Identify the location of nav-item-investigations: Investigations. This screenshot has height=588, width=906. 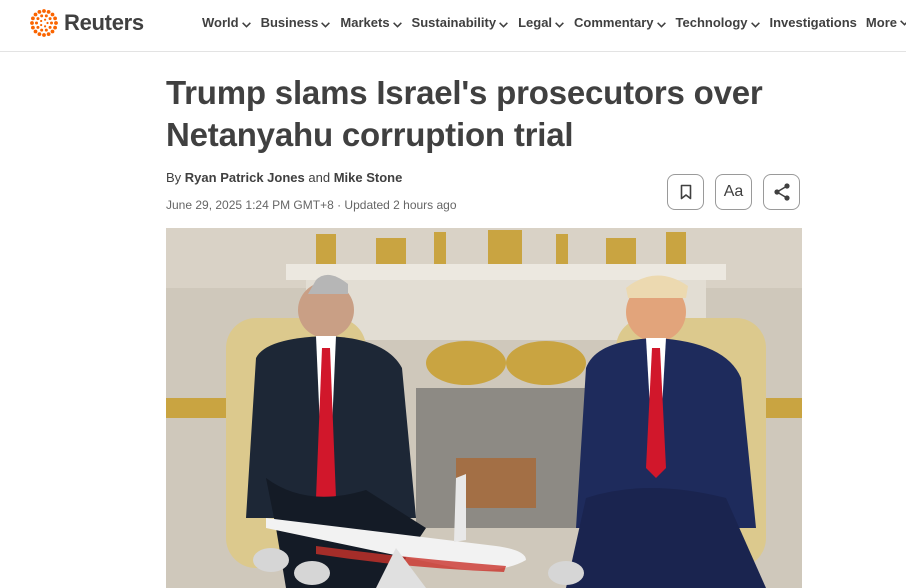
(813, 22).